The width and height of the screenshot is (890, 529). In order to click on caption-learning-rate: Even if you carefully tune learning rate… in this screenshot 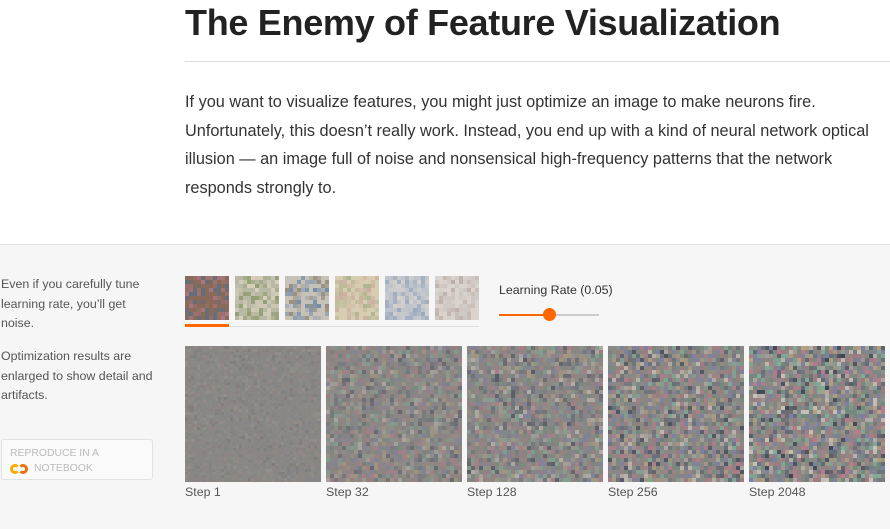, I will do `click(70, 303)`.